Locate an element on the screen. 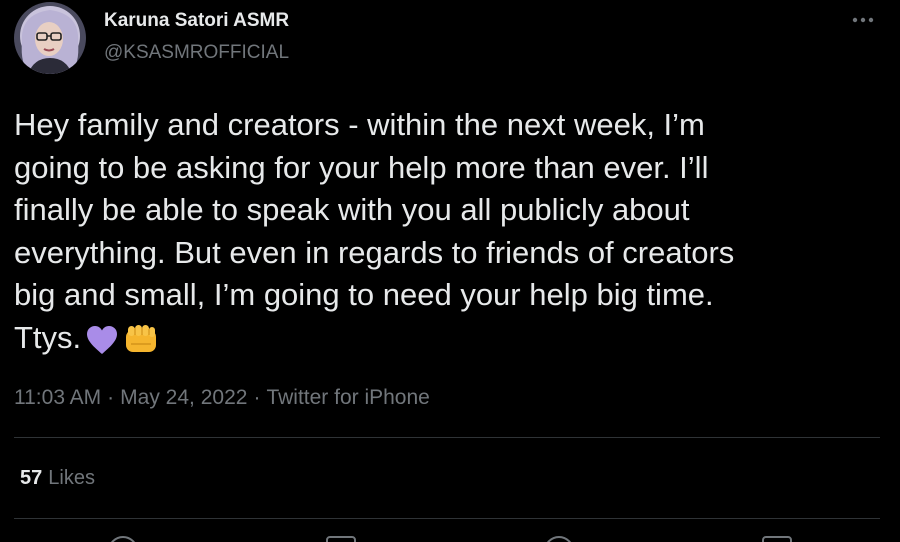 The image size is (900, 542). tweet-time: 11:03 AM is located at coordinates (57, 397).